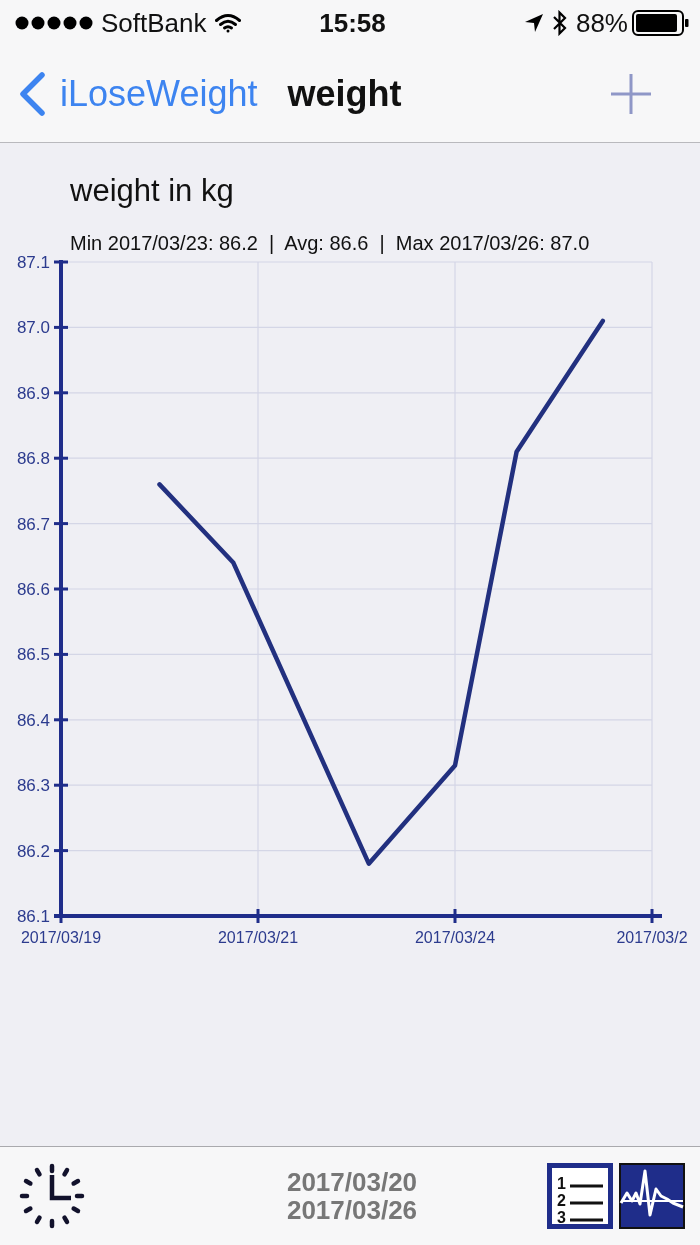 The height and width of the screenshot is (1245, 700). Describe the element at coordinates (33, 589) in the screenshot. I see `y-axis-label: 86.6` at that location.